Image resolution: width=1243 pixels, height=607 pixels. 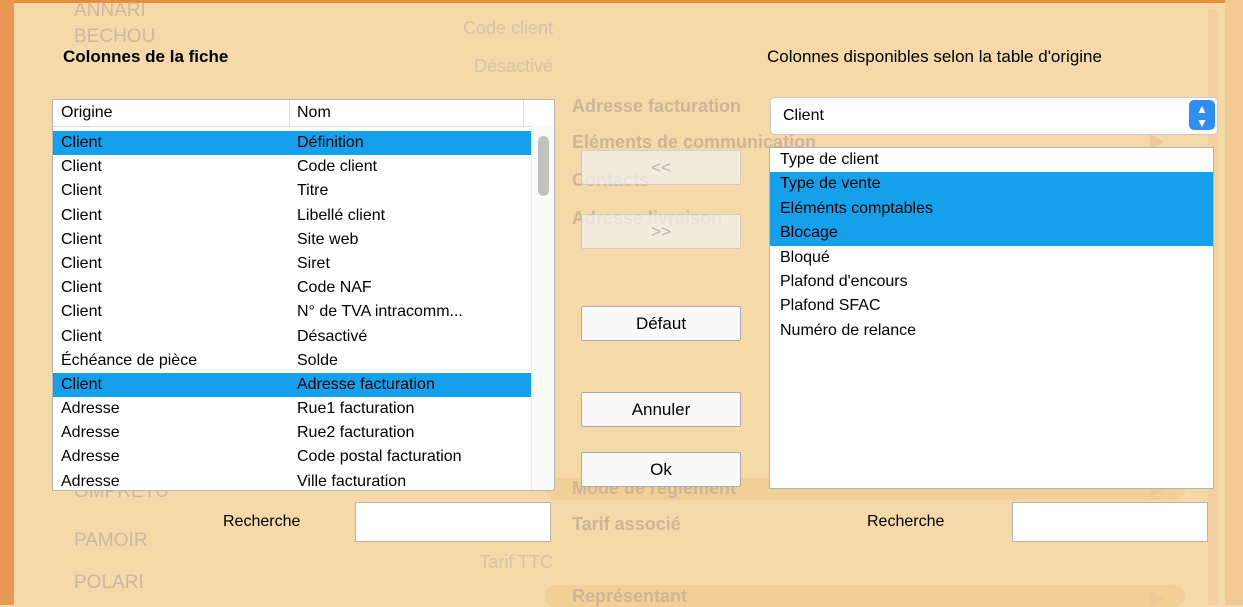 I want to click on table-row: Adresse Rue2 facturation, so click(x=293, y=433).